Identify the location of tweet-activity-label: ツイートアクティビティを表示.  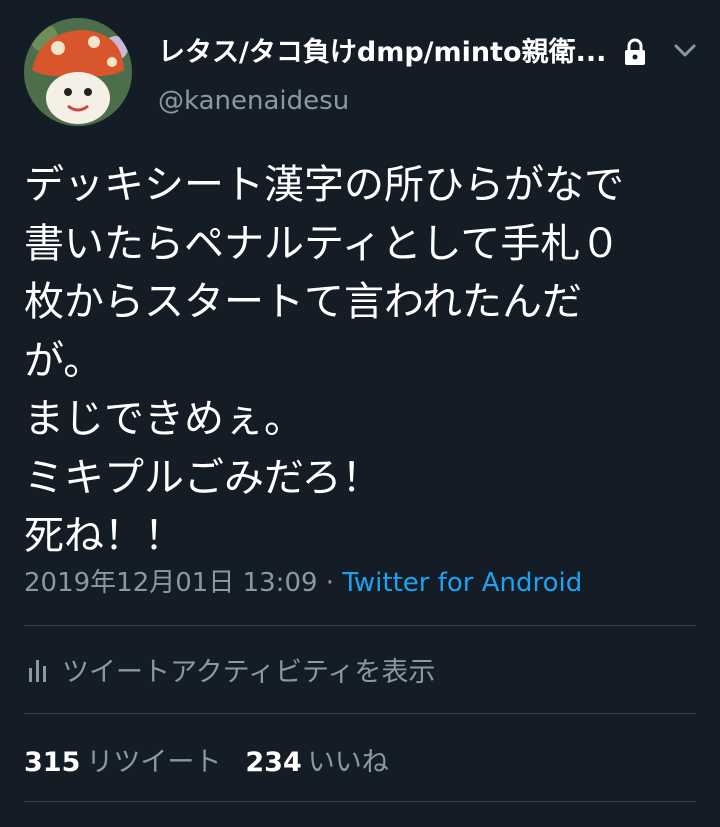
(249, 672).